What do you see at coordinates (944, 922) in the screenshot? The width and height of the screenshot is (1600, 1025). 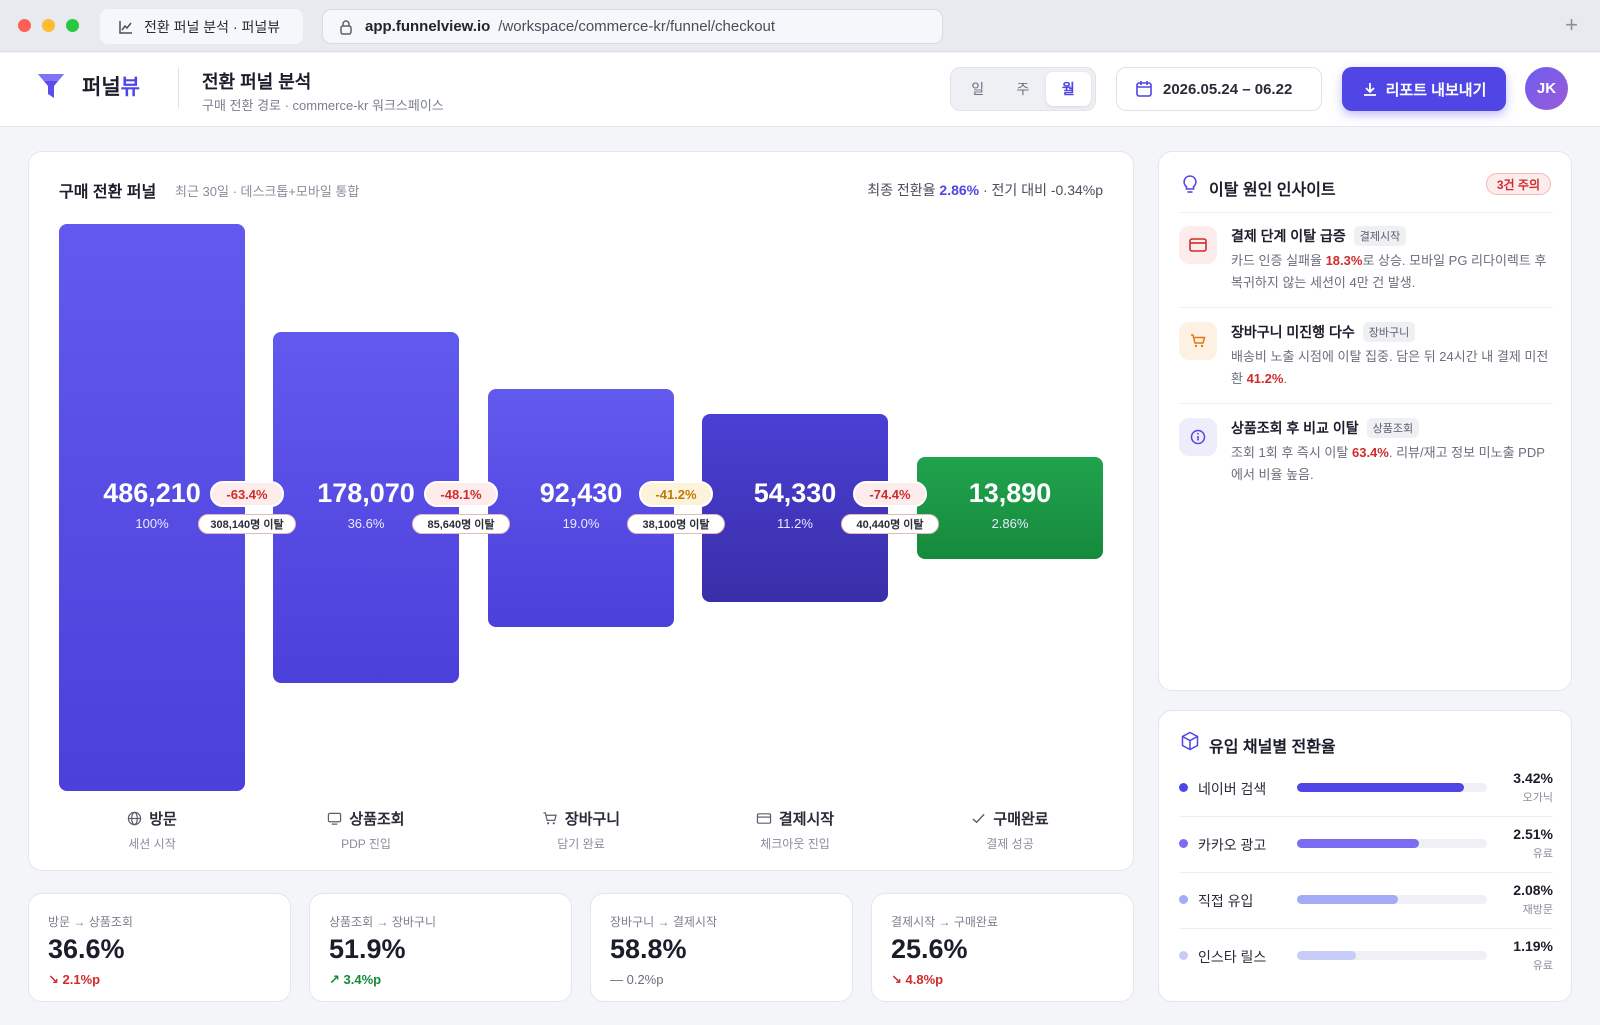 I see `kpi-label: 결제시작 → 구매완료` at bounding box center [944, 922].